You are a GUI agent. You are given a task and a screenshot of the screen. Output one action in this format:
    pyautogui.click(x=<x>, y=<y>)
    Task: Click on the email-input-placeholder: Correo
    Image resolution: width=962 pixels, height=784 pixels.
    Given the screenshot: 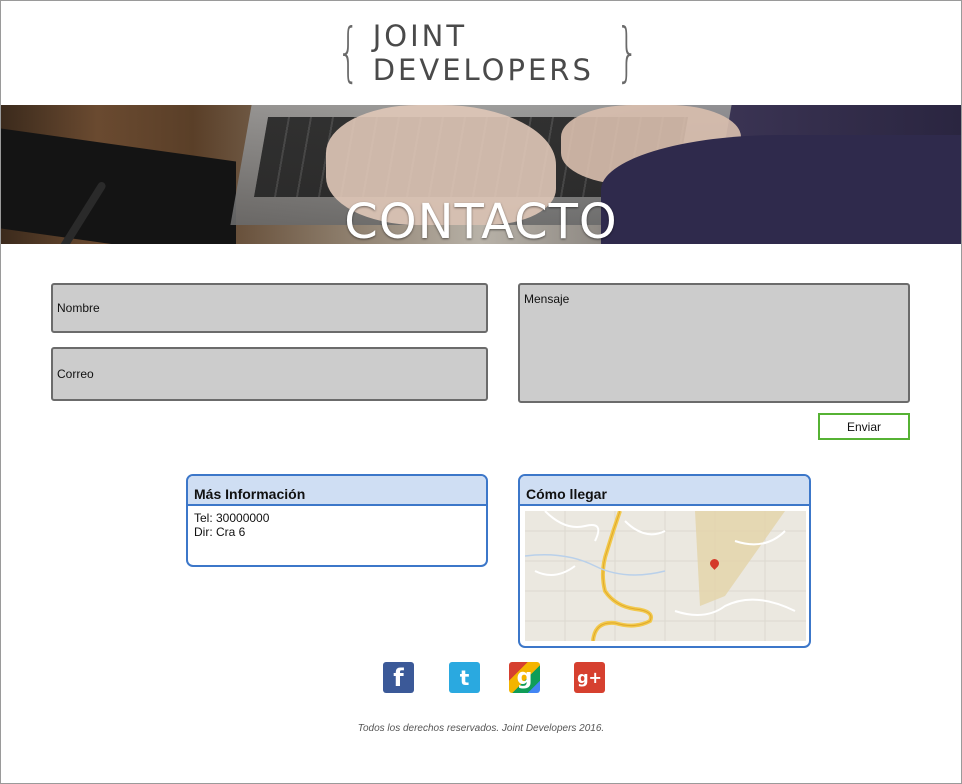 What is the action you would take?
    pyautogui.click(x=75, y=374)
    